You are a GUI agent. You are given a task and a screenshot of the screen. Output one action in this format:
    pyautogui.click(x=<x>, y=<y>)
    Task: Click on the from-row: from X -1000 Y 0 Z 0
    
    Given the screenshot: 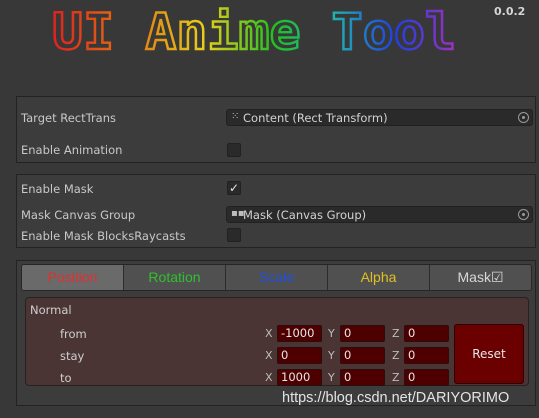 What is the action you would take?
    pyautogui.click(x=277, y=334)
    